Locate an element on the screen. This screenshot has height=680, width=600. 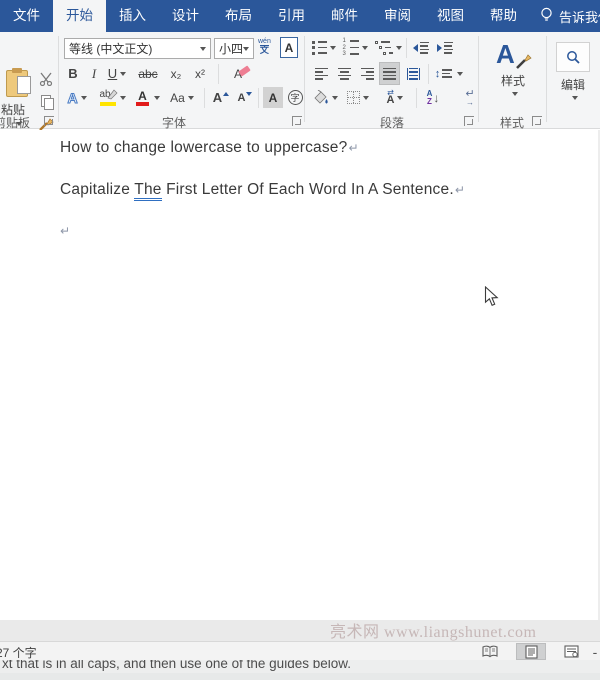
cut-button is located at coordinates (46, 79).